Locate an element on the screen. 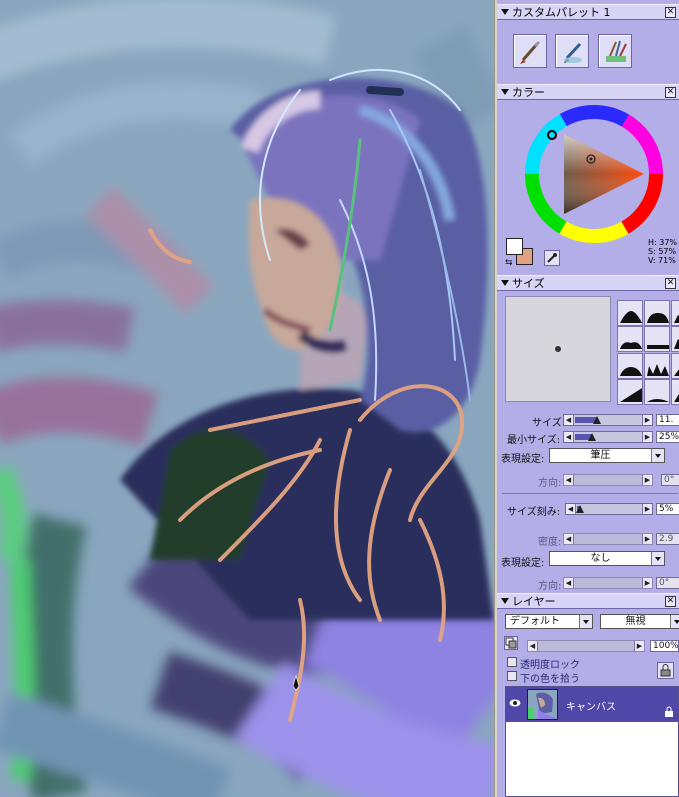 This screenshot has height=797, width=679. pen-brush-tool-button is located at coordinates (572, 51).